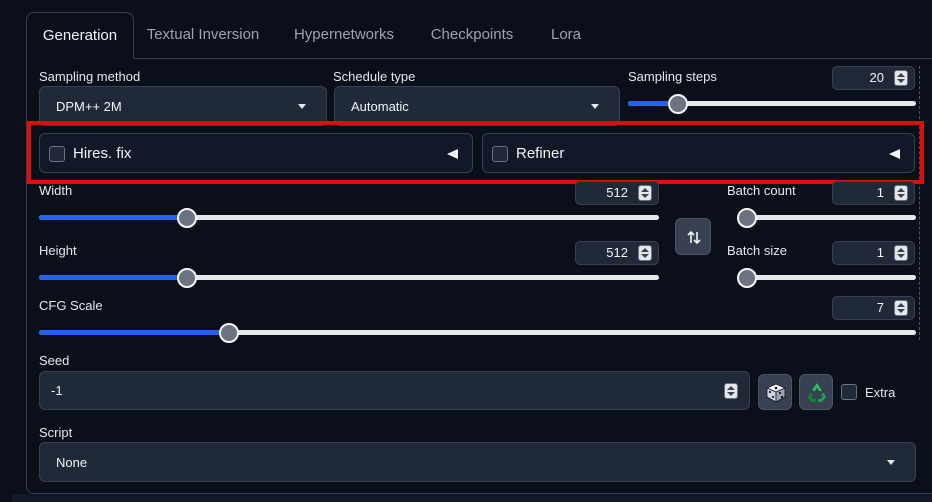  What do you see at coordinates (880, 392) in the screenshot?
I see `extra-label: Extra` at bounding box center [880, 392].